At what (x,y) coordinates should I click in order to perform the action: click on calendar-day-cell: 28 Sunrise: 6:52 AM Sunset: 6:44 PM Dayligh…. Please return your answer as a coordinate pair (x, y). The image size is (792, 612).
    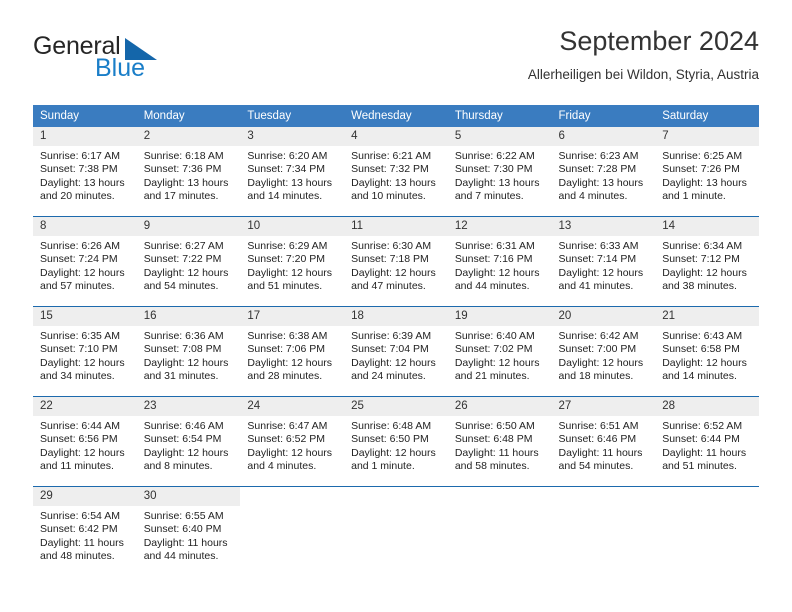
    Looking at the image, I should click on (707, 441).